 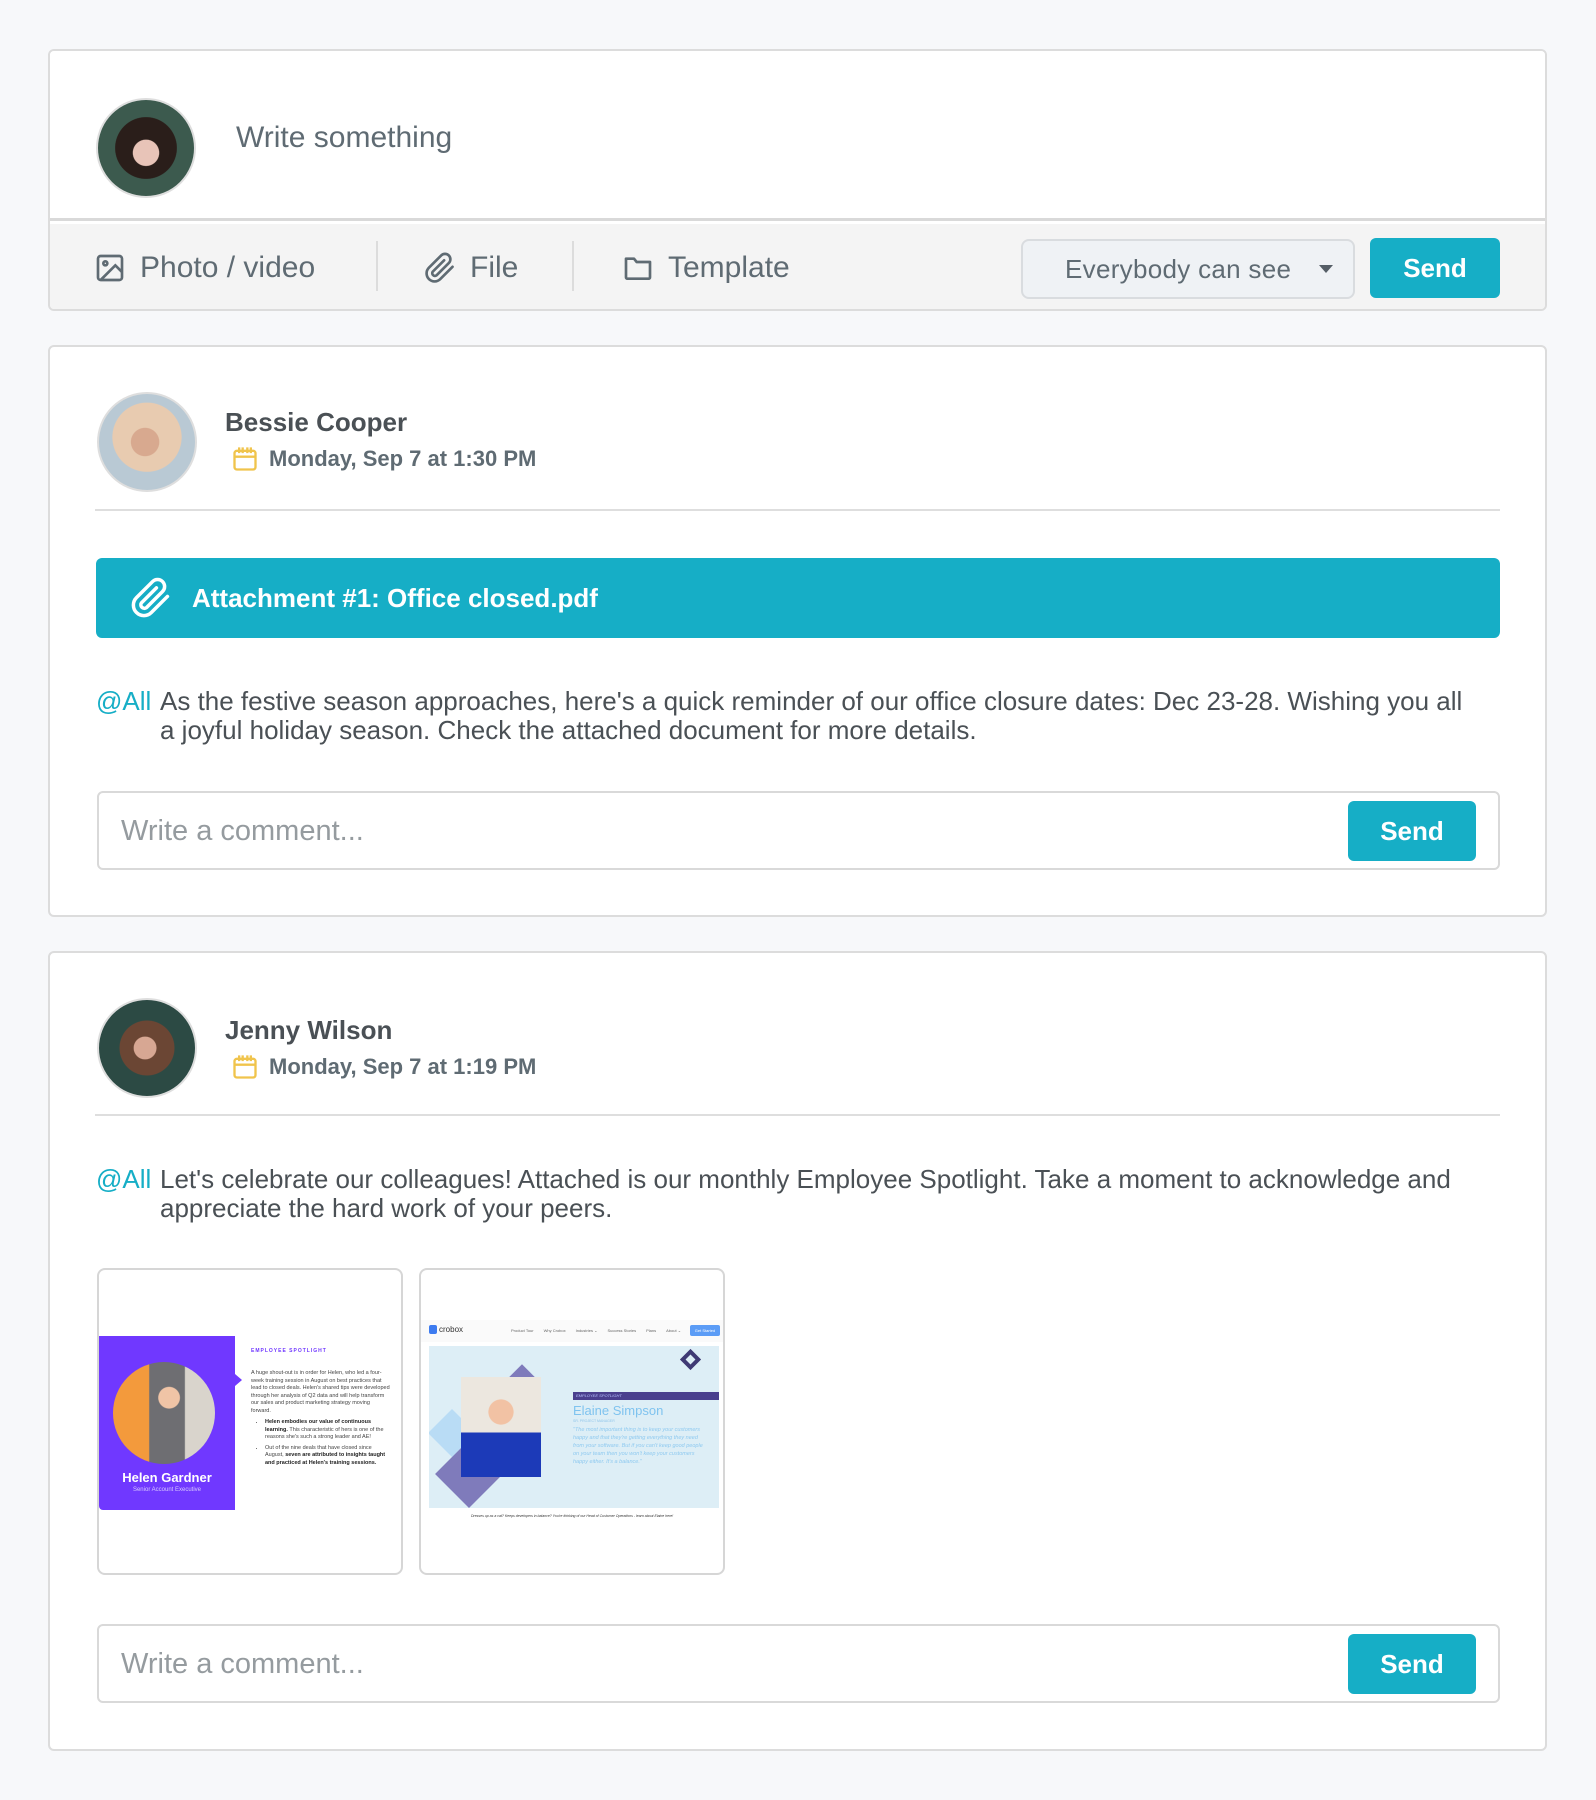 What do you see at coordinates (451, 1329) in the screenshot?
I see `brand-name: crobox` at bounding box center [451, 1329].